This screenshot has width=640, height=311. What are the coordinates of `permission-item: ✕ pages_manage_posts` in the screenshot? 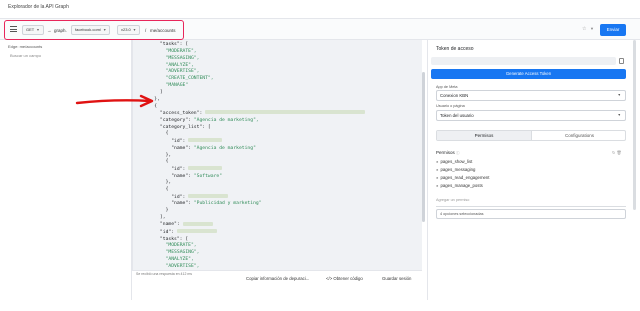 It's located at (459, 185).